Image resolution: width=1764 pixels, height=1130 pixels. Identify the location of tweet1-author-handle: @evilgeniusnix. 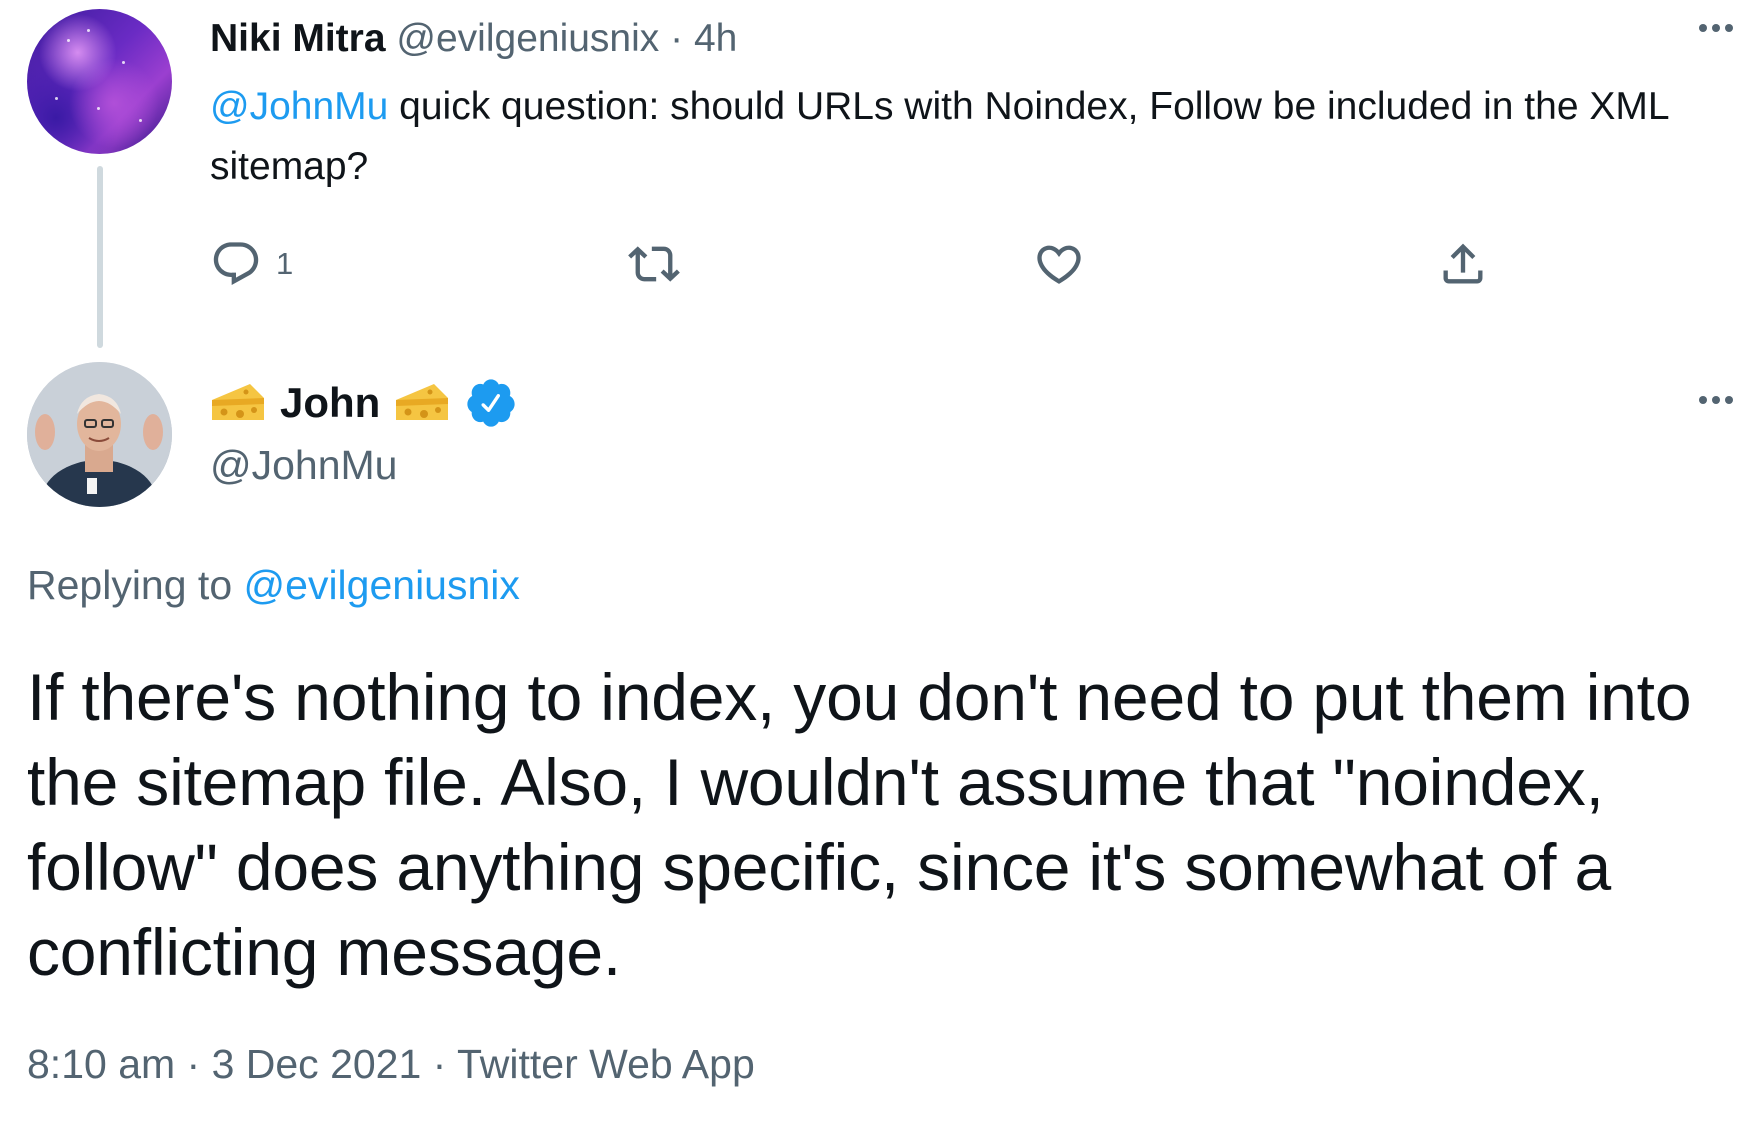
(527, 38).